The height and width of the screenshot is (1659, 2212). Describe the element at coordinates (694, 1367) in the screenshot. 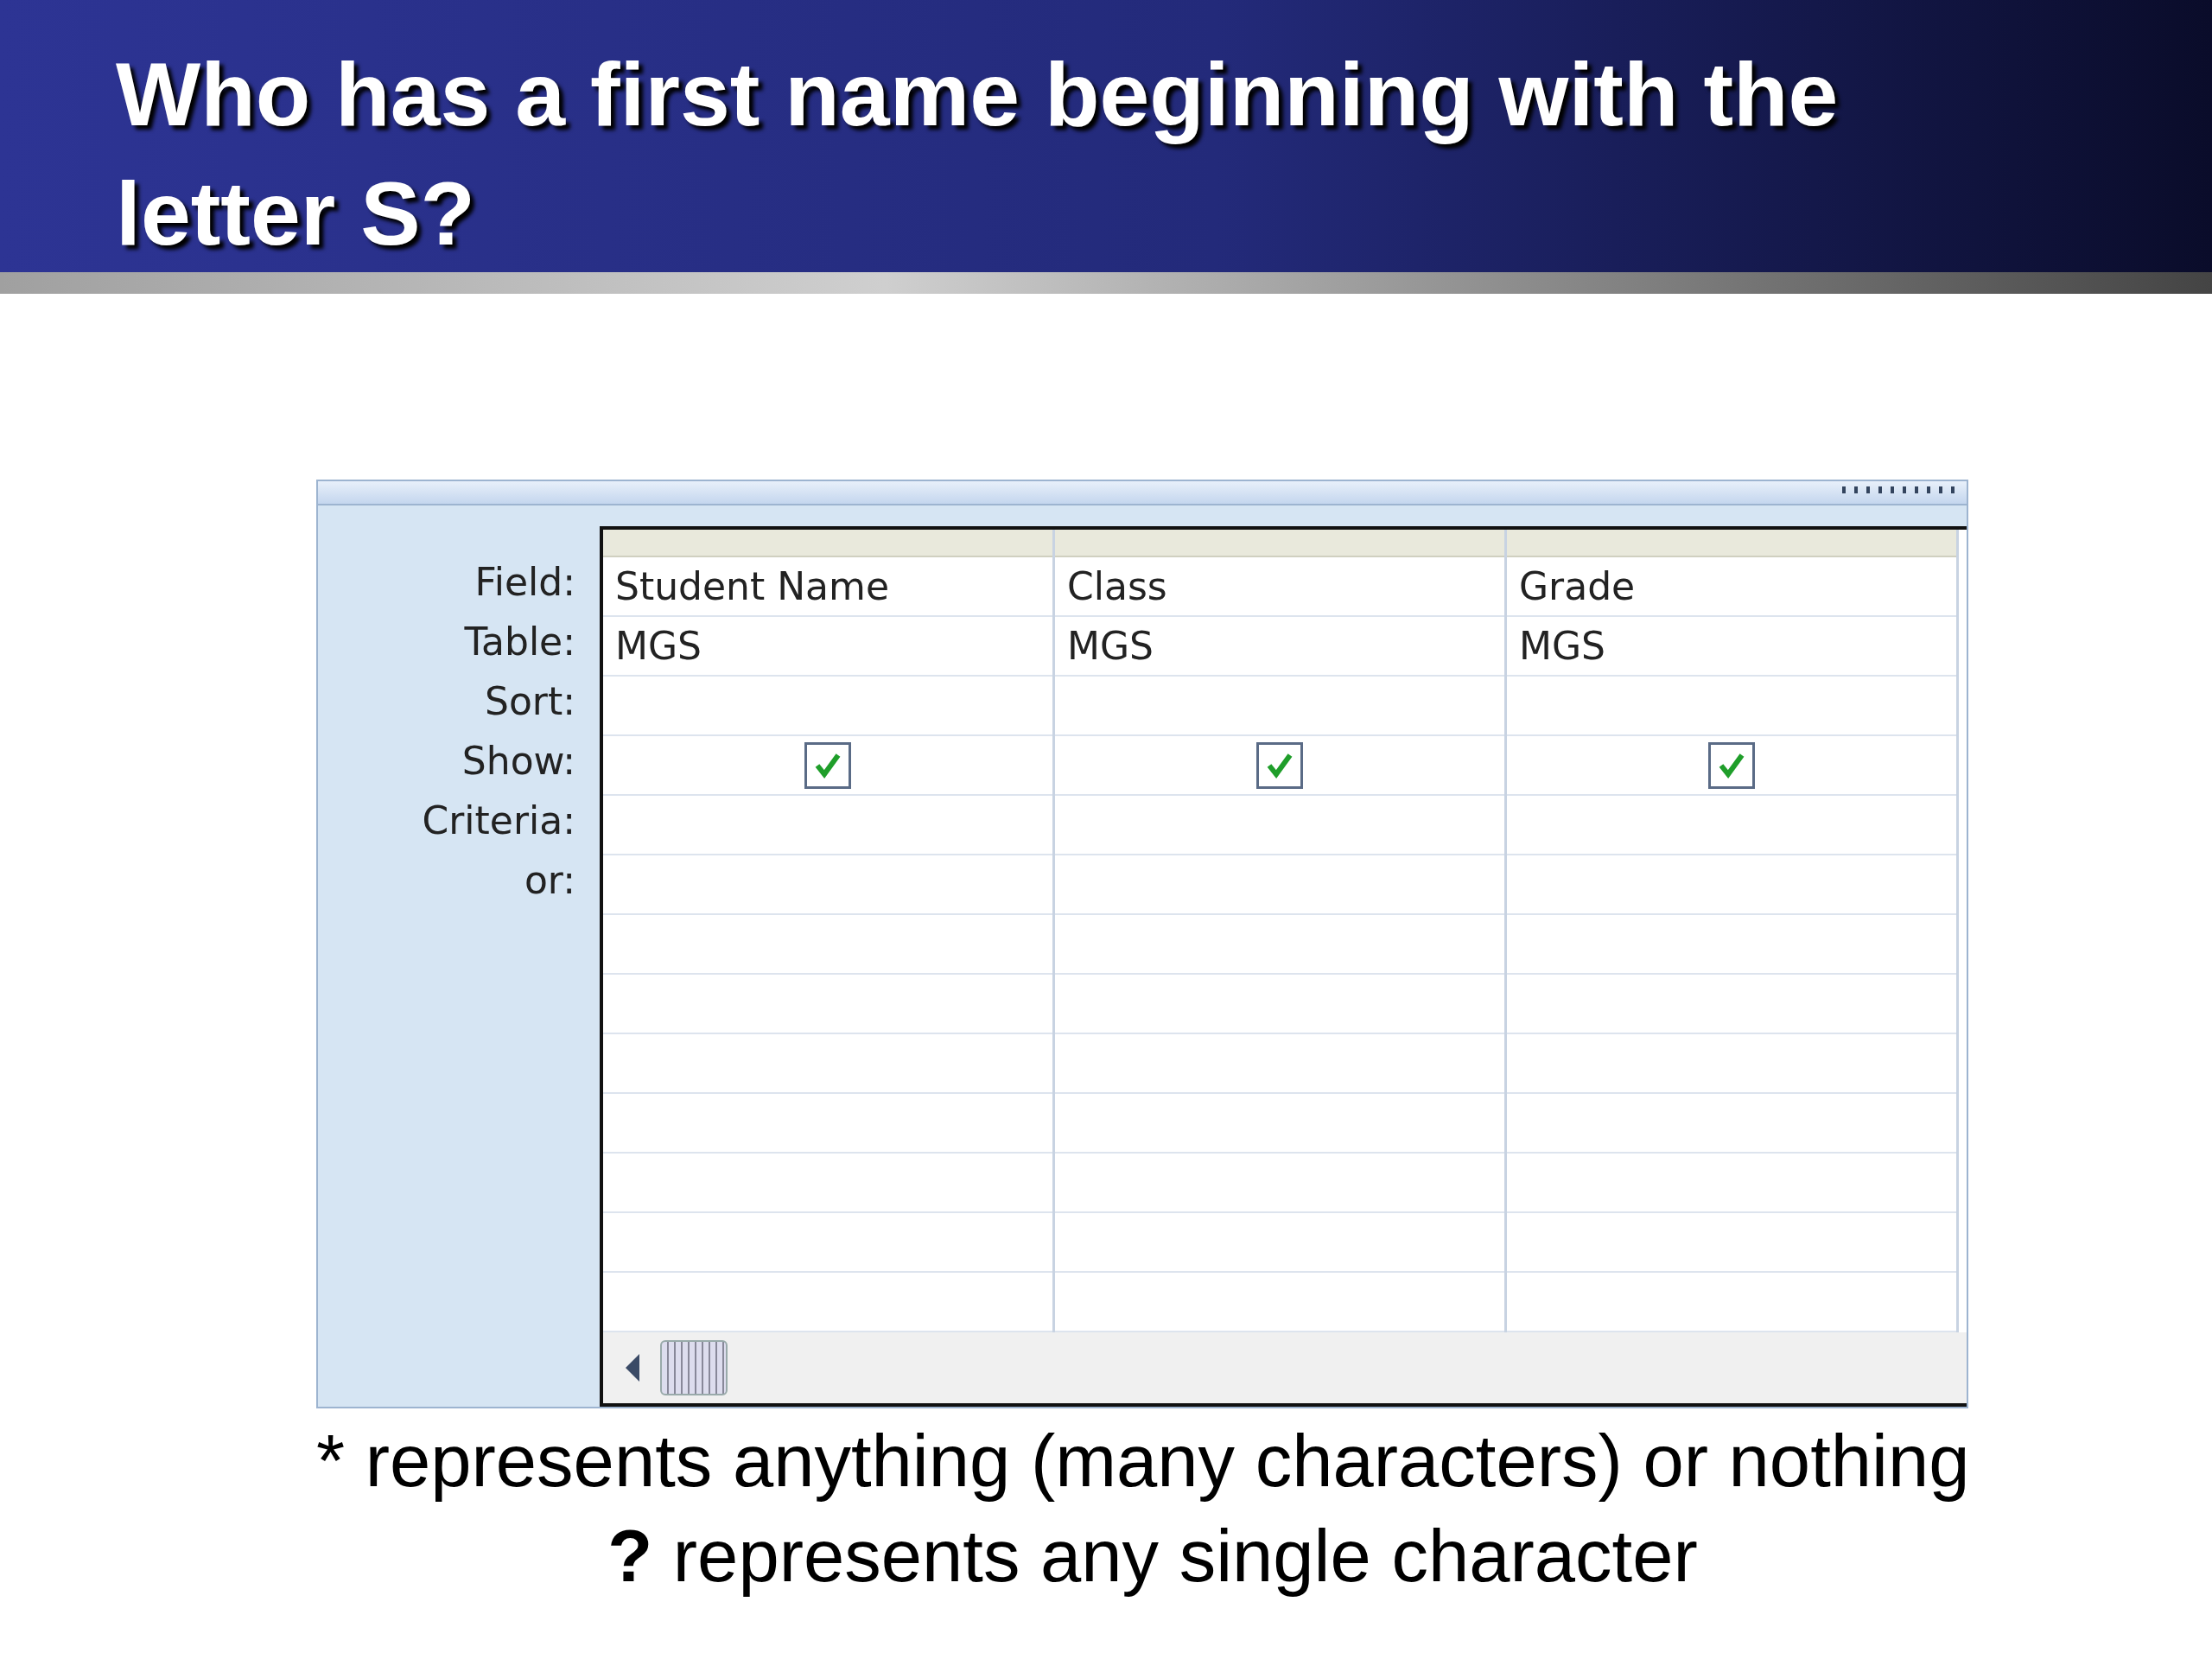

I see `scroll-thumb` at that location.